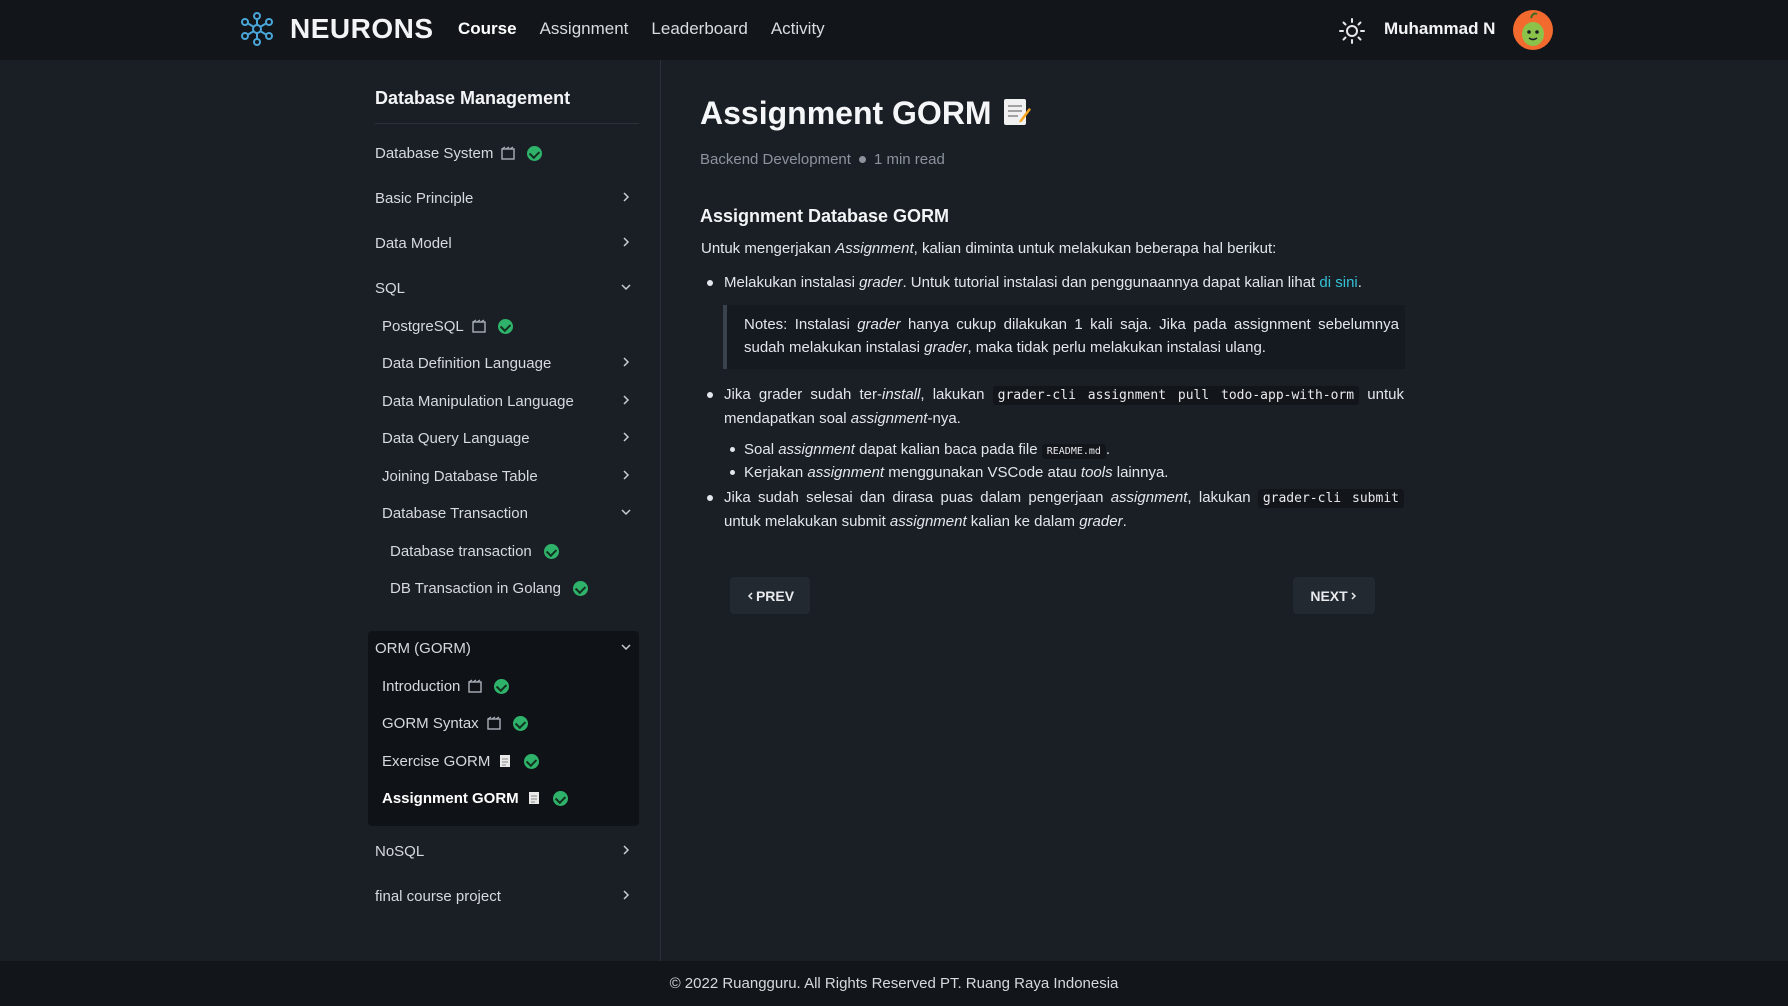 The height and width of the screenshot is (1006, 1788). Describe the element at coordinates (504, 851) in the screenshot. I see `sidebar-item-nosql: NoSQL` at that location.